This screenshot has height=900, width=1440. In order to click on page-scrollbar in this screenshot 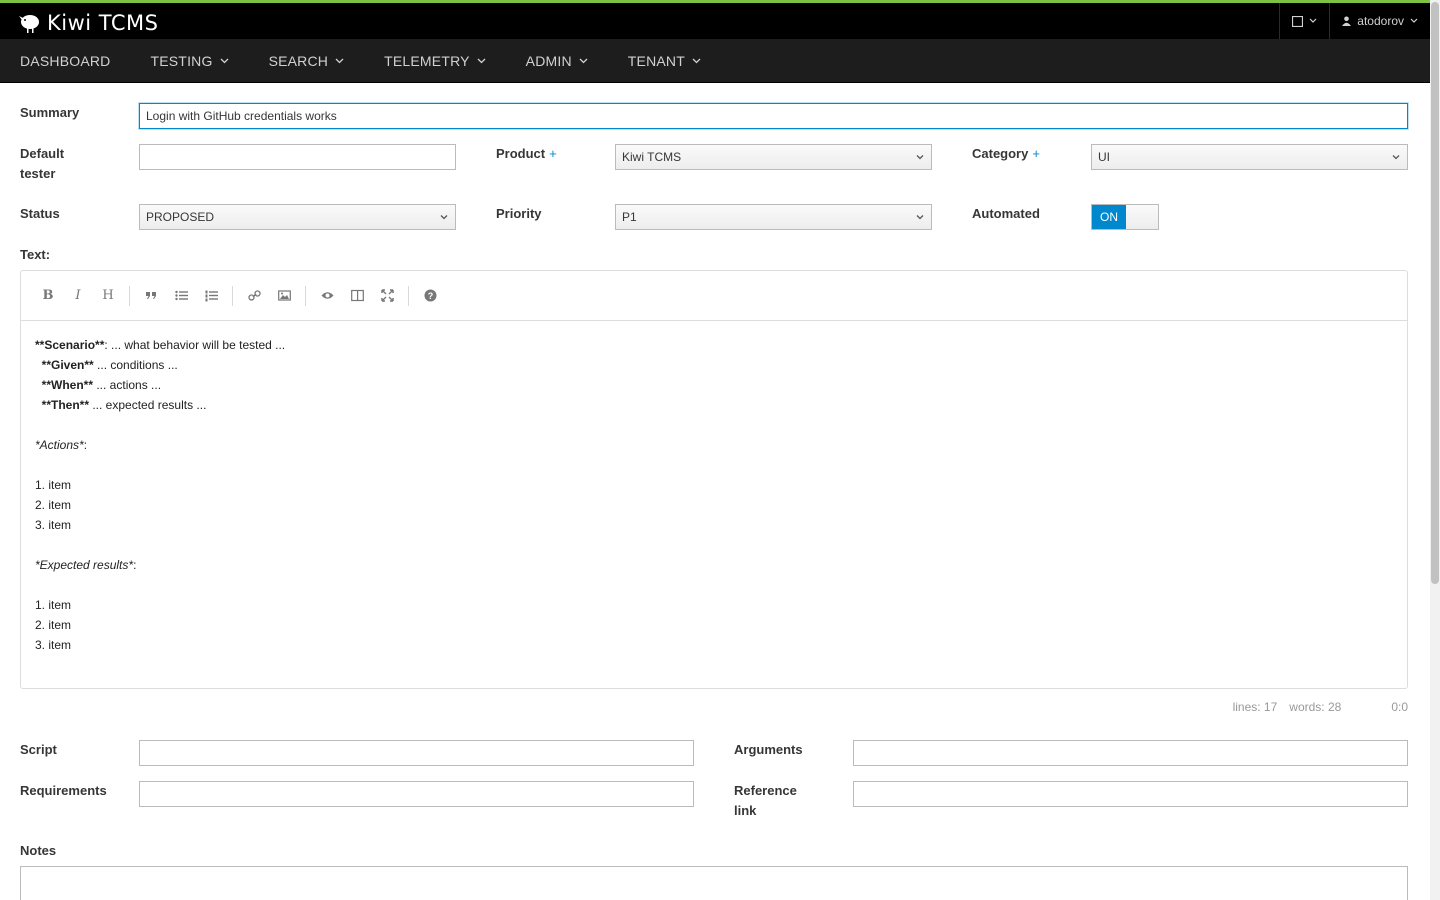, I will do `click(1435, 450)`.